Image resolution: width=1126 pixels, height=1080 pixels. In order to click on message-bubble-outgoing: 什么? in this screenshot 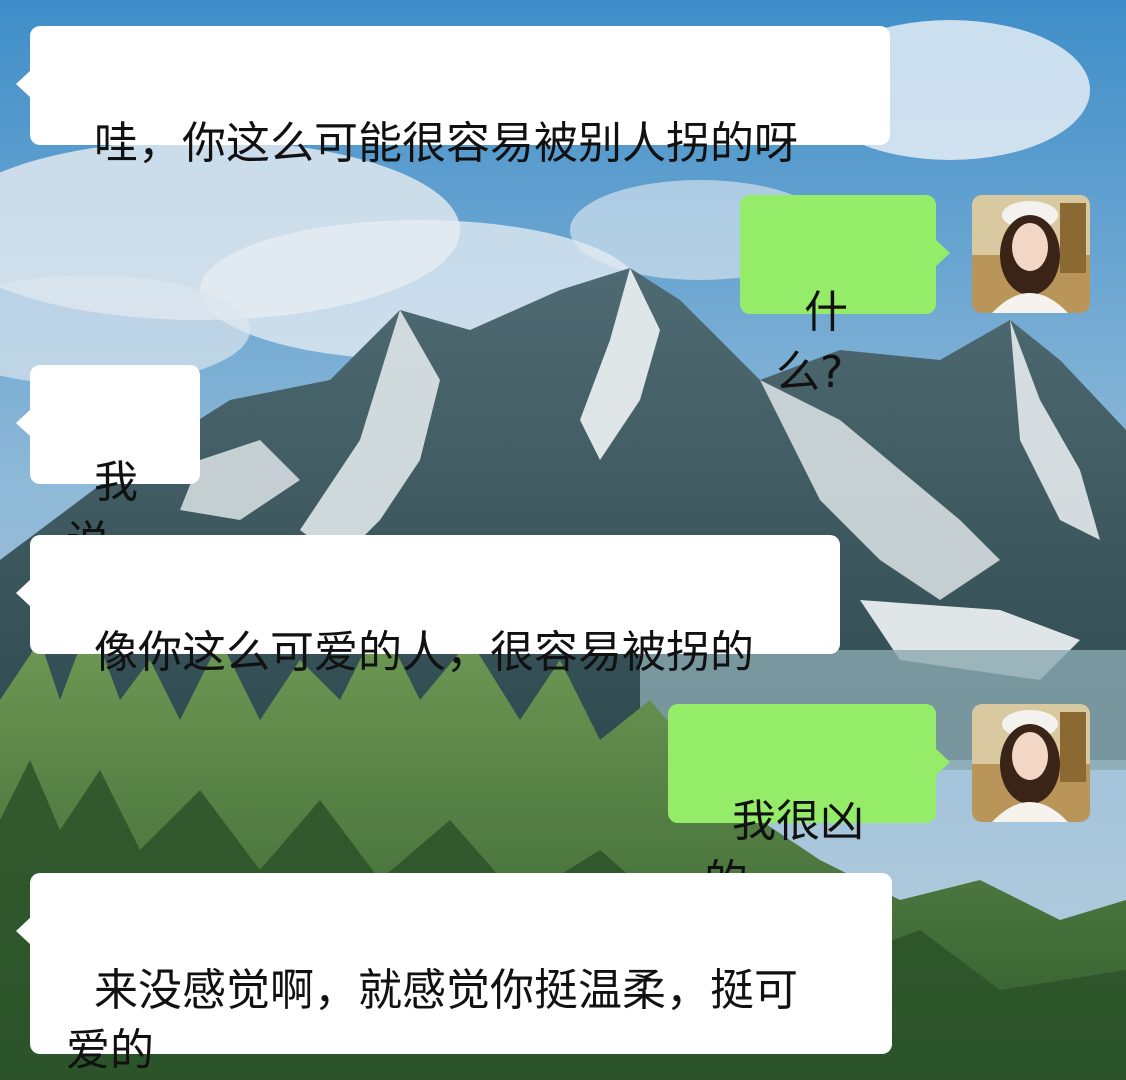, I will do `click(845, 296)`.